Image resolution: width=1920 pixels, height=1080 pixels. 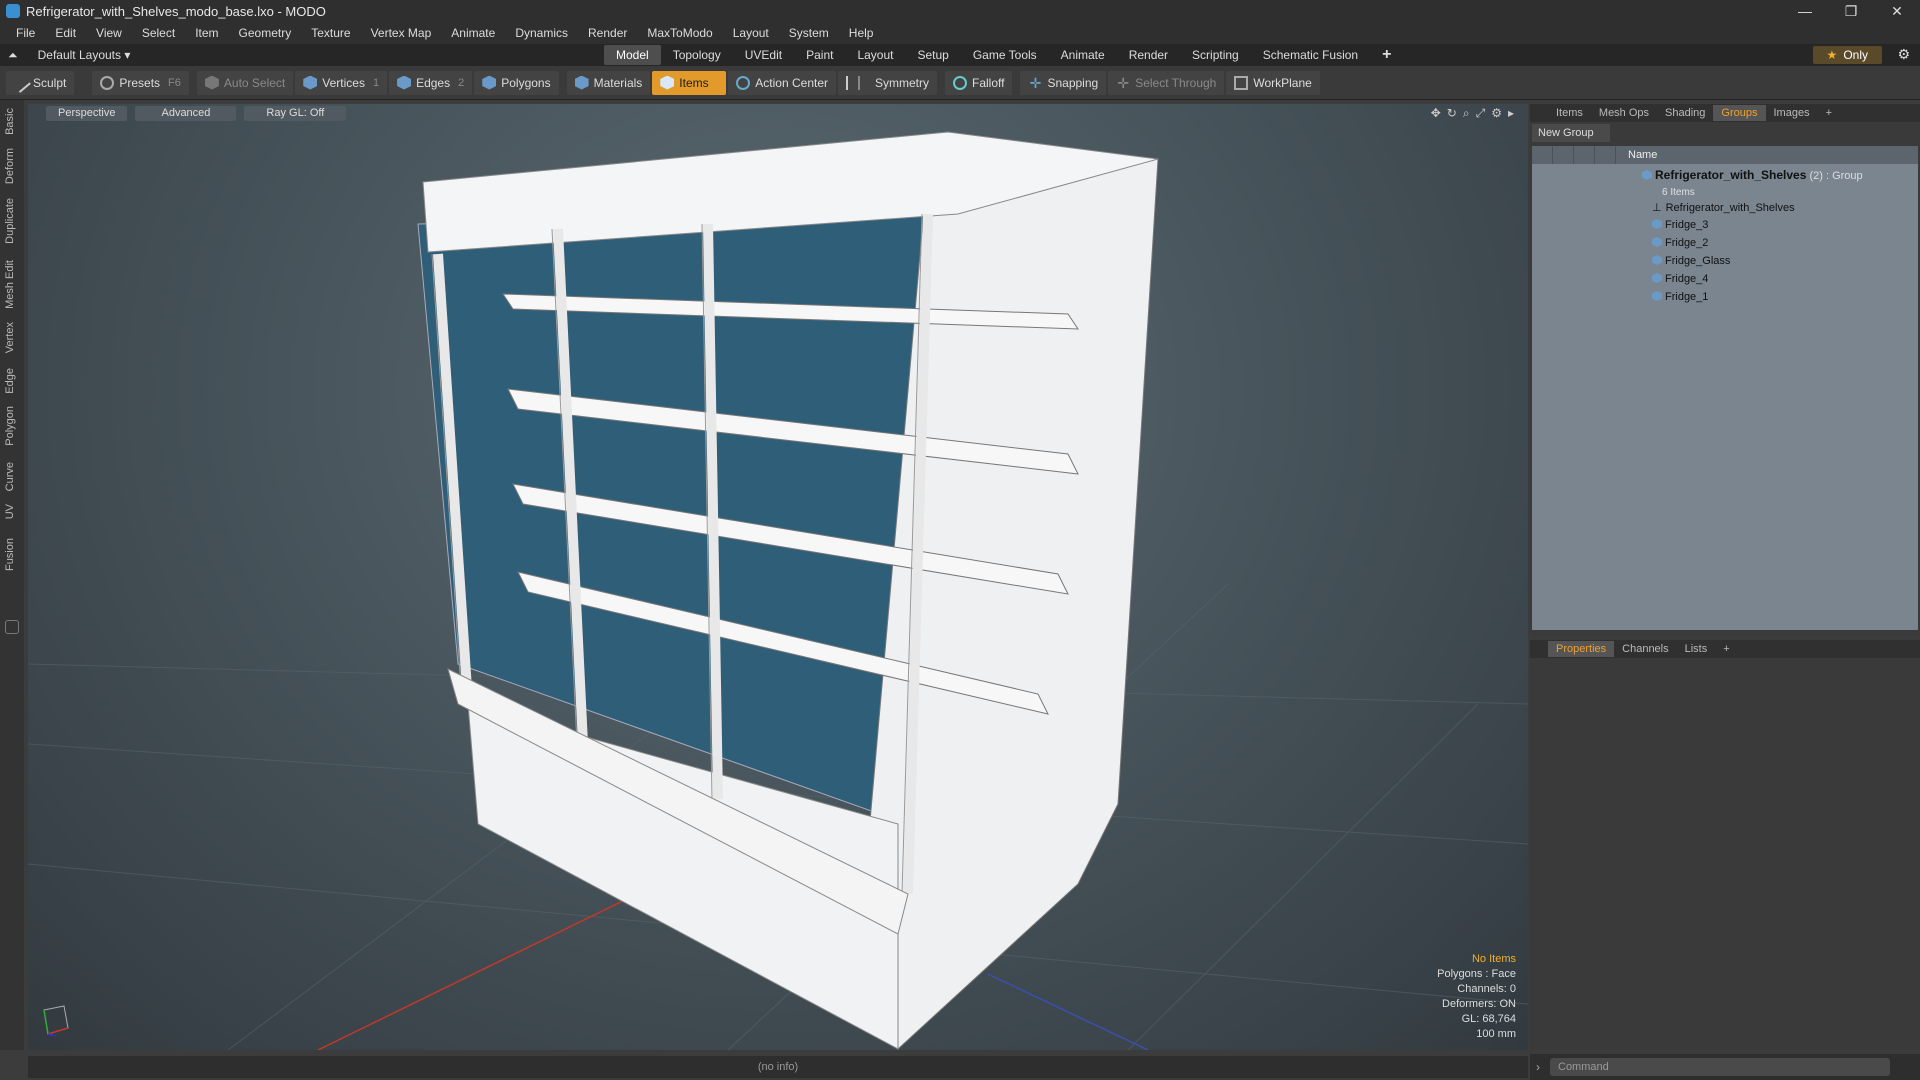 What do you see at coordinates (245, 82) in the screenshot?
I see `auto-select-button: Auto Select` at bounding box center [245, 82].